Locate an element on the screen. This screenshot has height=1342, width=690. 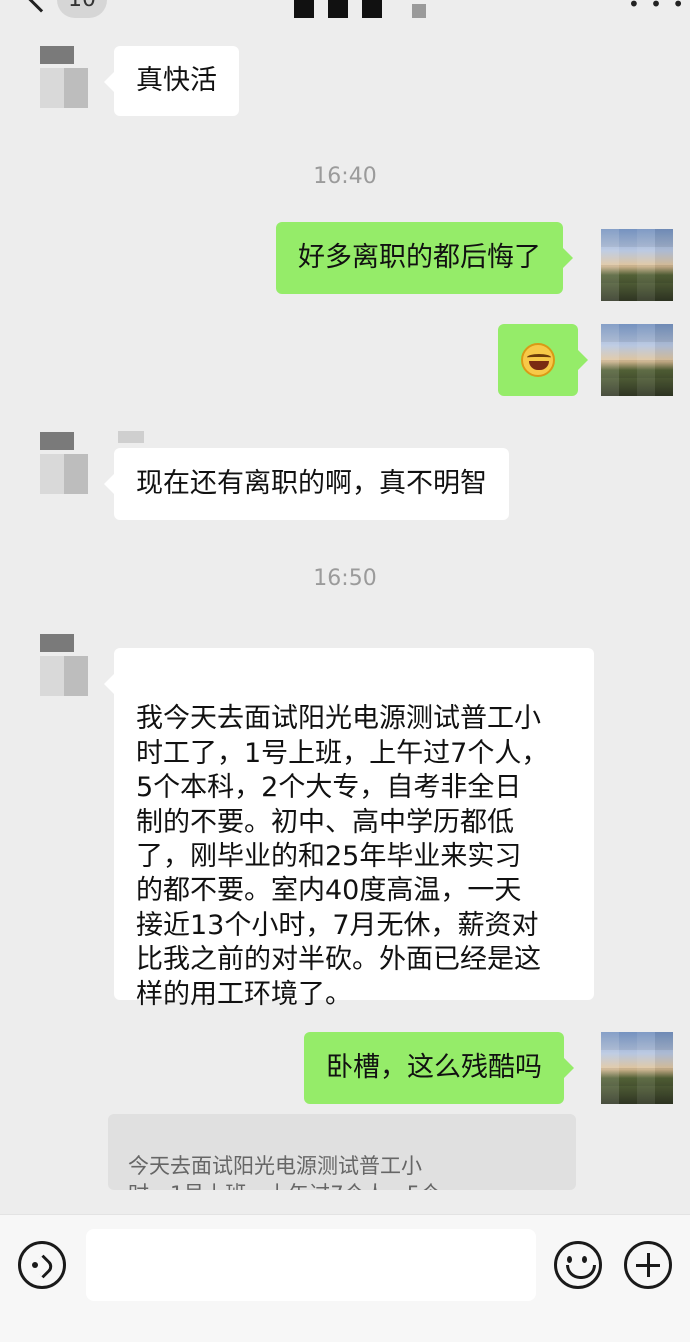
top-bar: 10 • • • is located at coordinates (345, 15).